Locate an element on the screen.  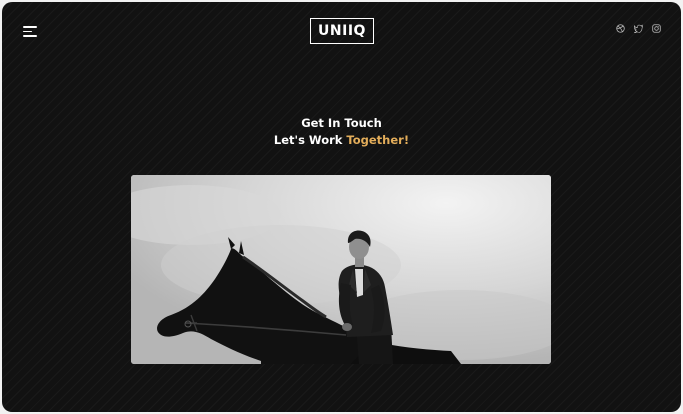
hamburger-menu-icon is located at coordinates (31, 31).